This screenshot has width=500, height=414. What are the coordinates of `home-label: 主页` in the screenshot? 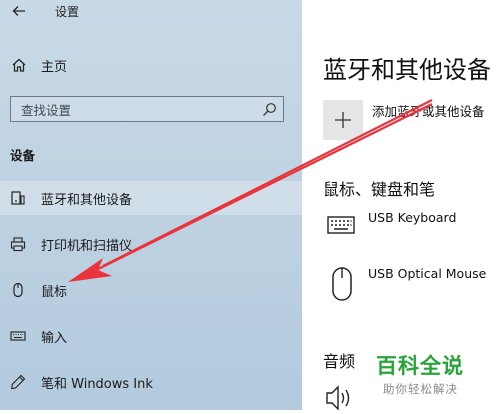 It's located at (54, 67).